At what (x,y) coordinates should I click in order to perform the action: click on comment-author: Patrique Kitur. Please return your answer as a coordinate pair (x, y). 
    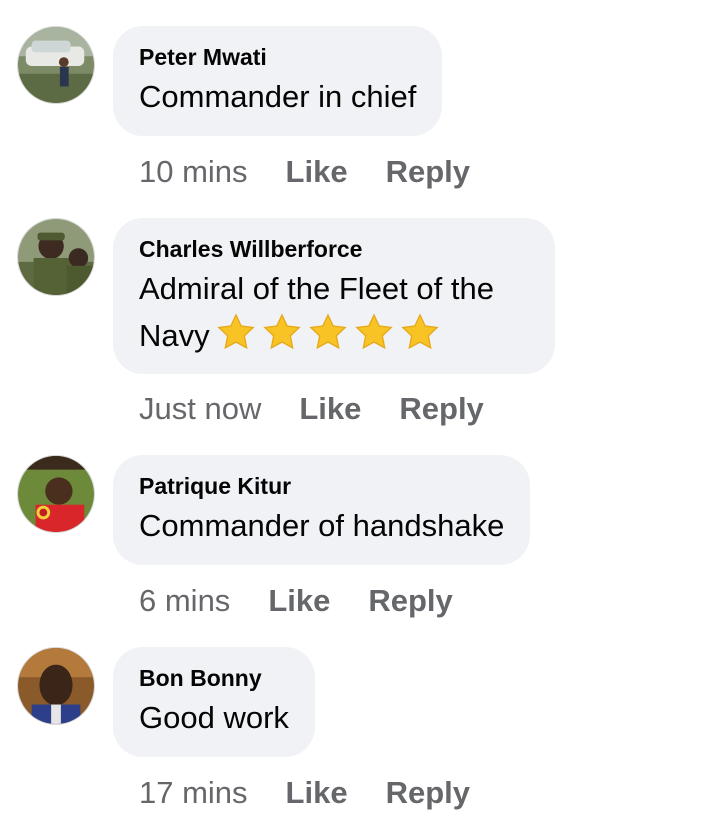
    Looking at the image, I should click on (321, 486).